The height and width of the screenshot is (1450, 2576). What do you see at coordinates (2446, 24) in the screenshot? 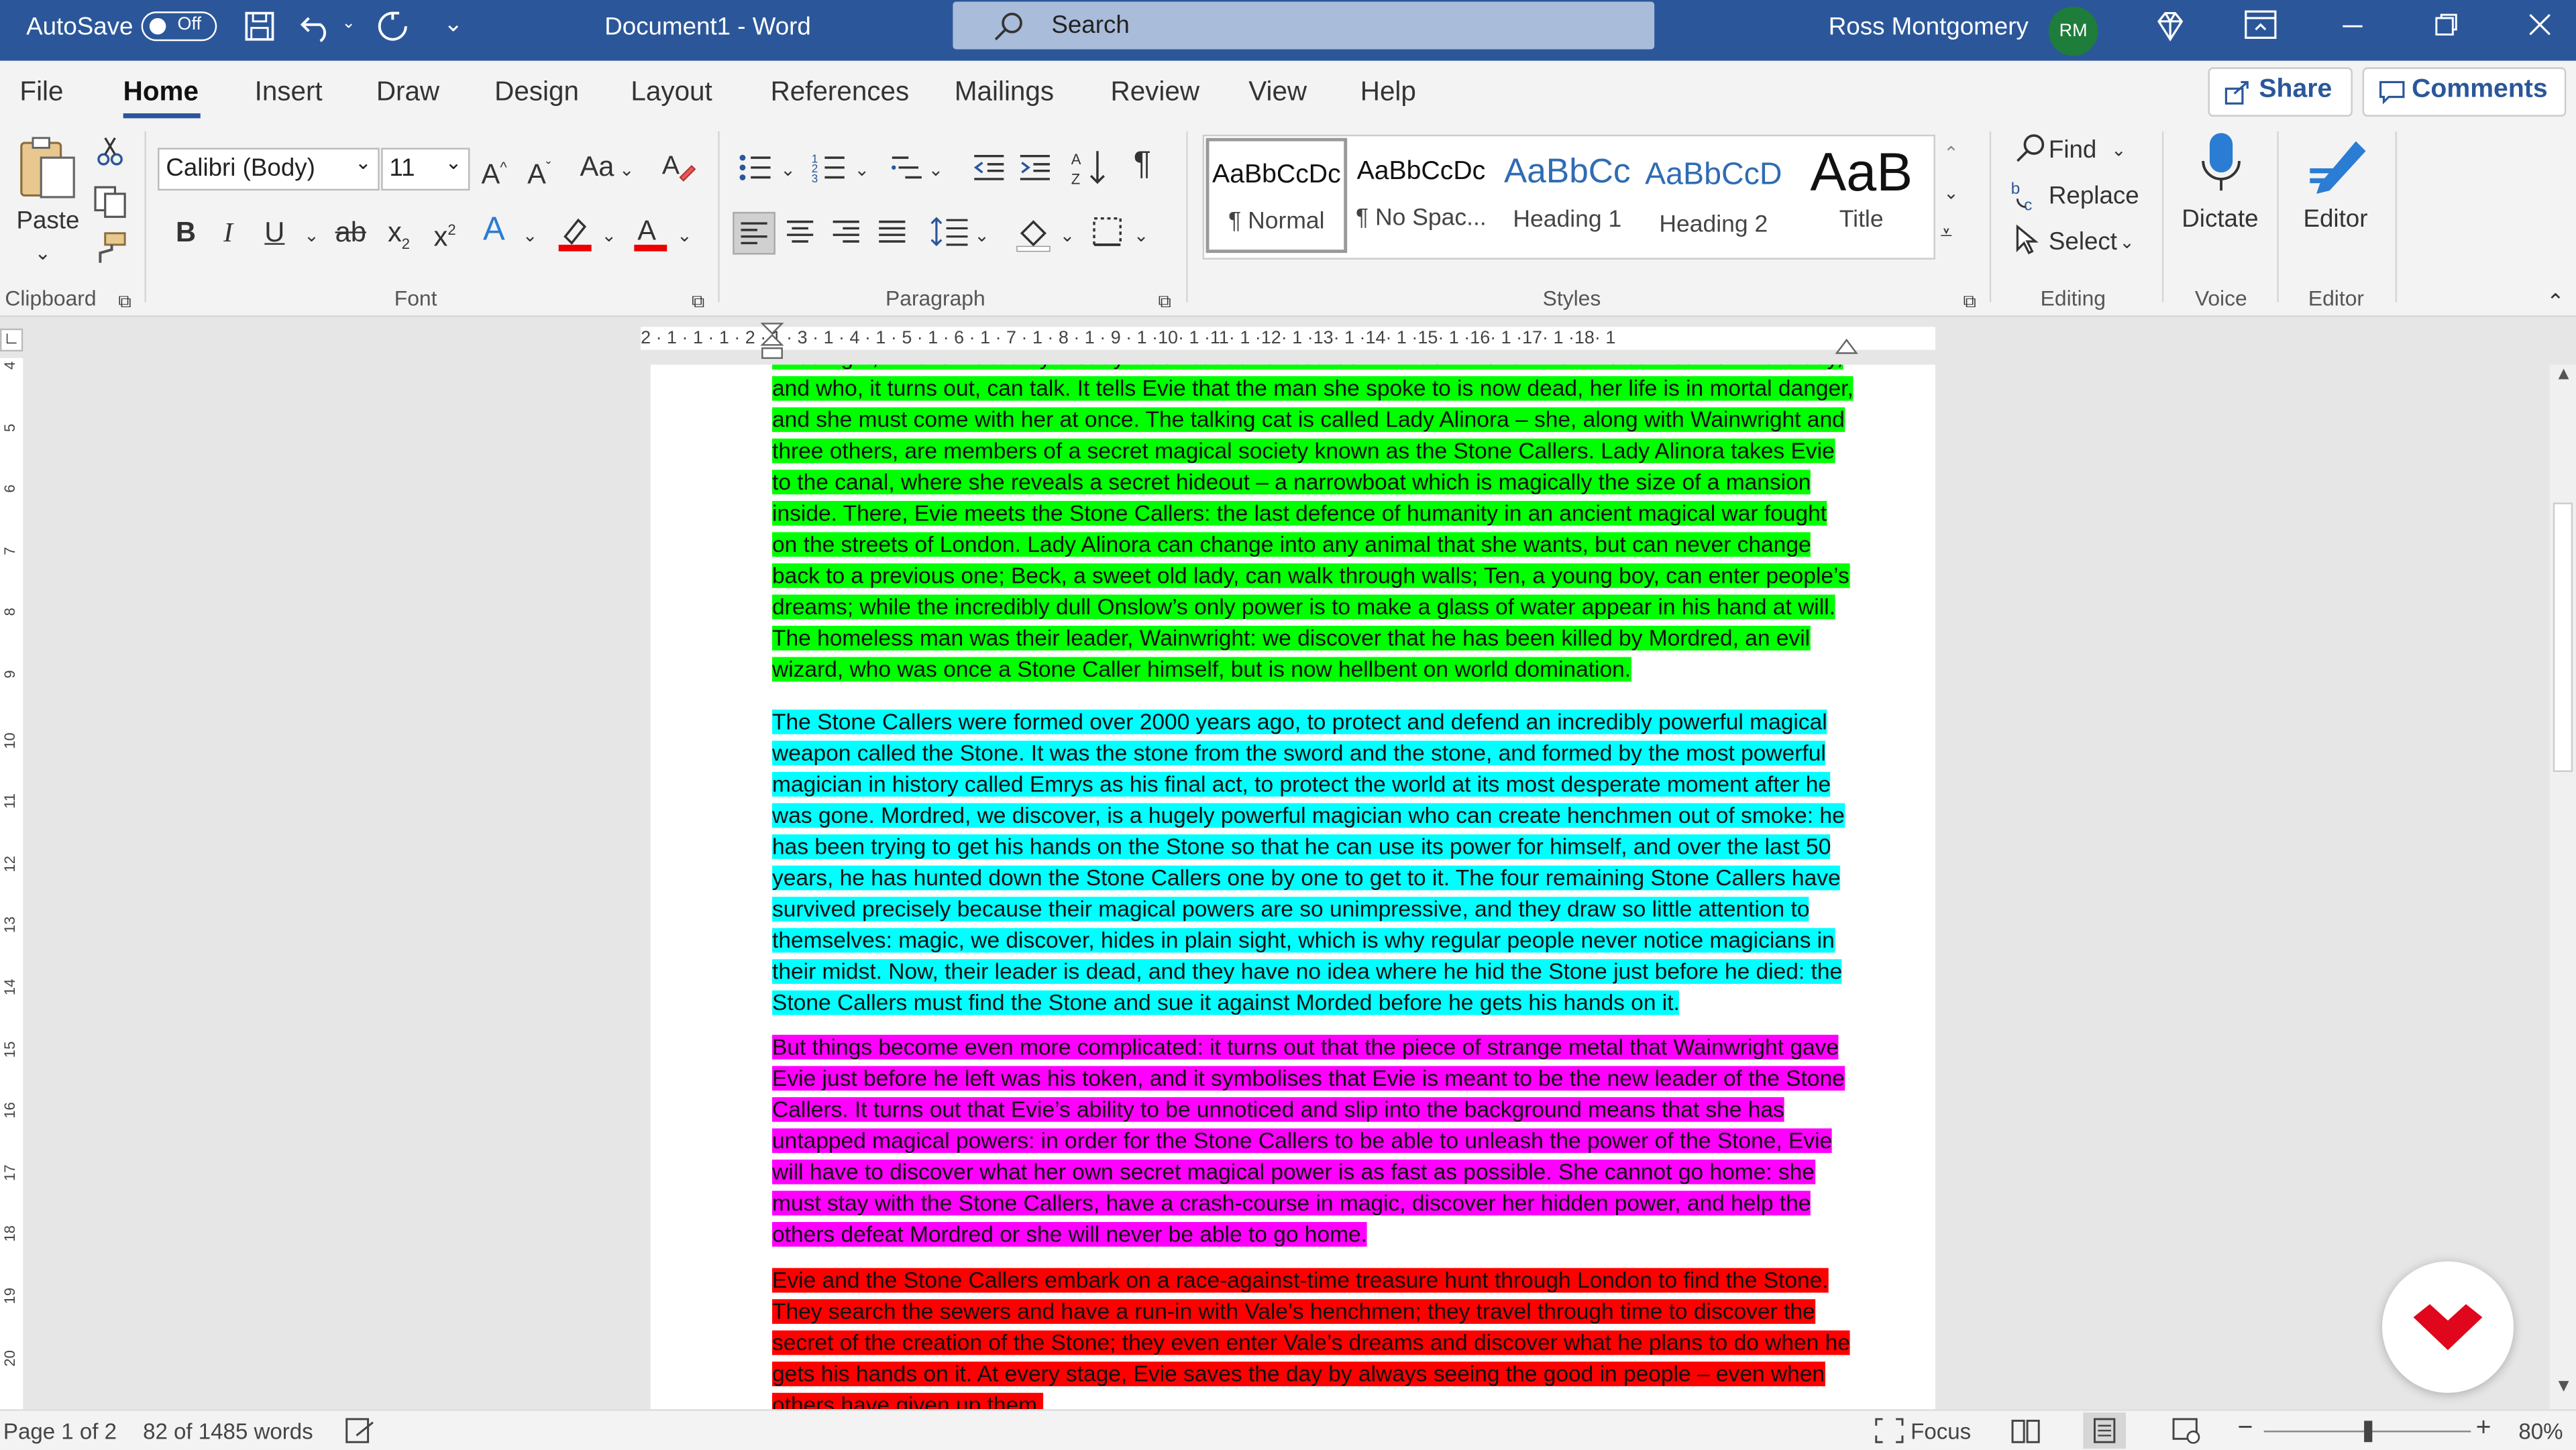
I see `restore-icon` at bounding box center [2446, 24].